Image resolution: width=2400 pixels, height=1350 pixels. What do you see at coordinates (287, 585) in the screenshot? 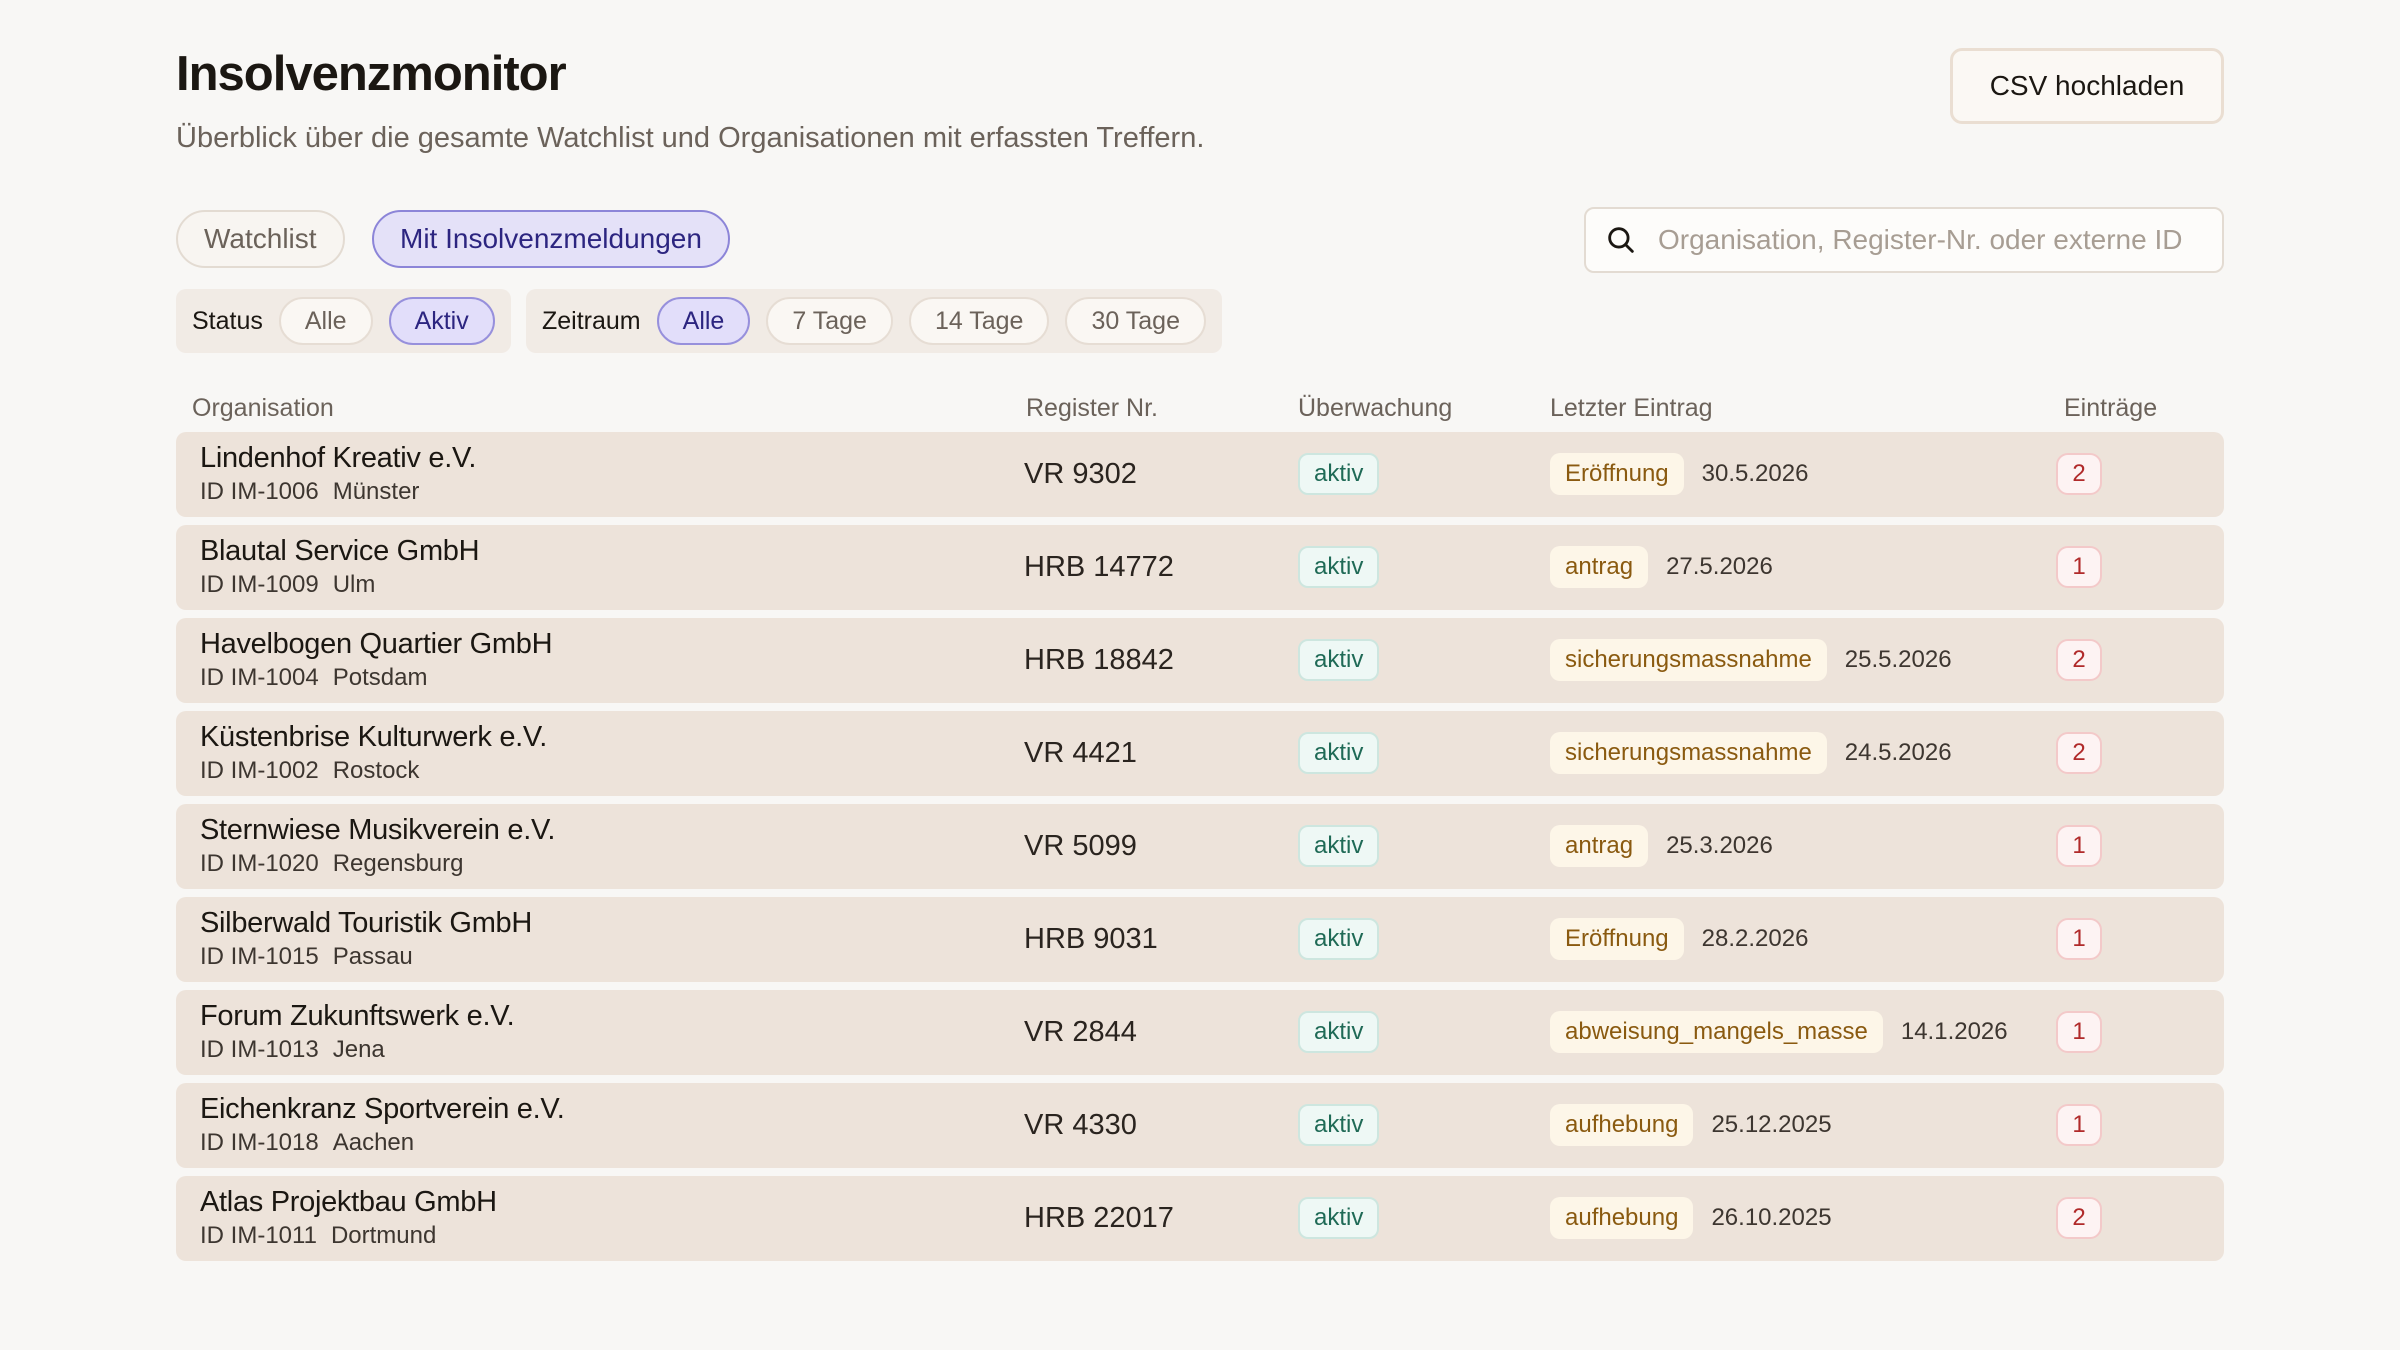
I see `organisation-meta: ID IM-1009 Ulm` at bounding box center [287, 585].